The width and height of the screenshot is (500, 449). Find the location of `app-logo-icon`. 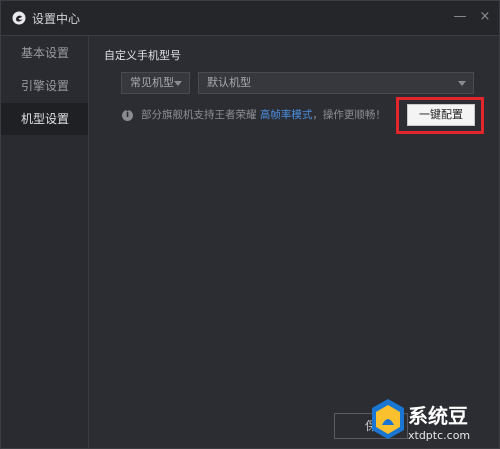

app-logo-icon is located at coordinates (19, 18).